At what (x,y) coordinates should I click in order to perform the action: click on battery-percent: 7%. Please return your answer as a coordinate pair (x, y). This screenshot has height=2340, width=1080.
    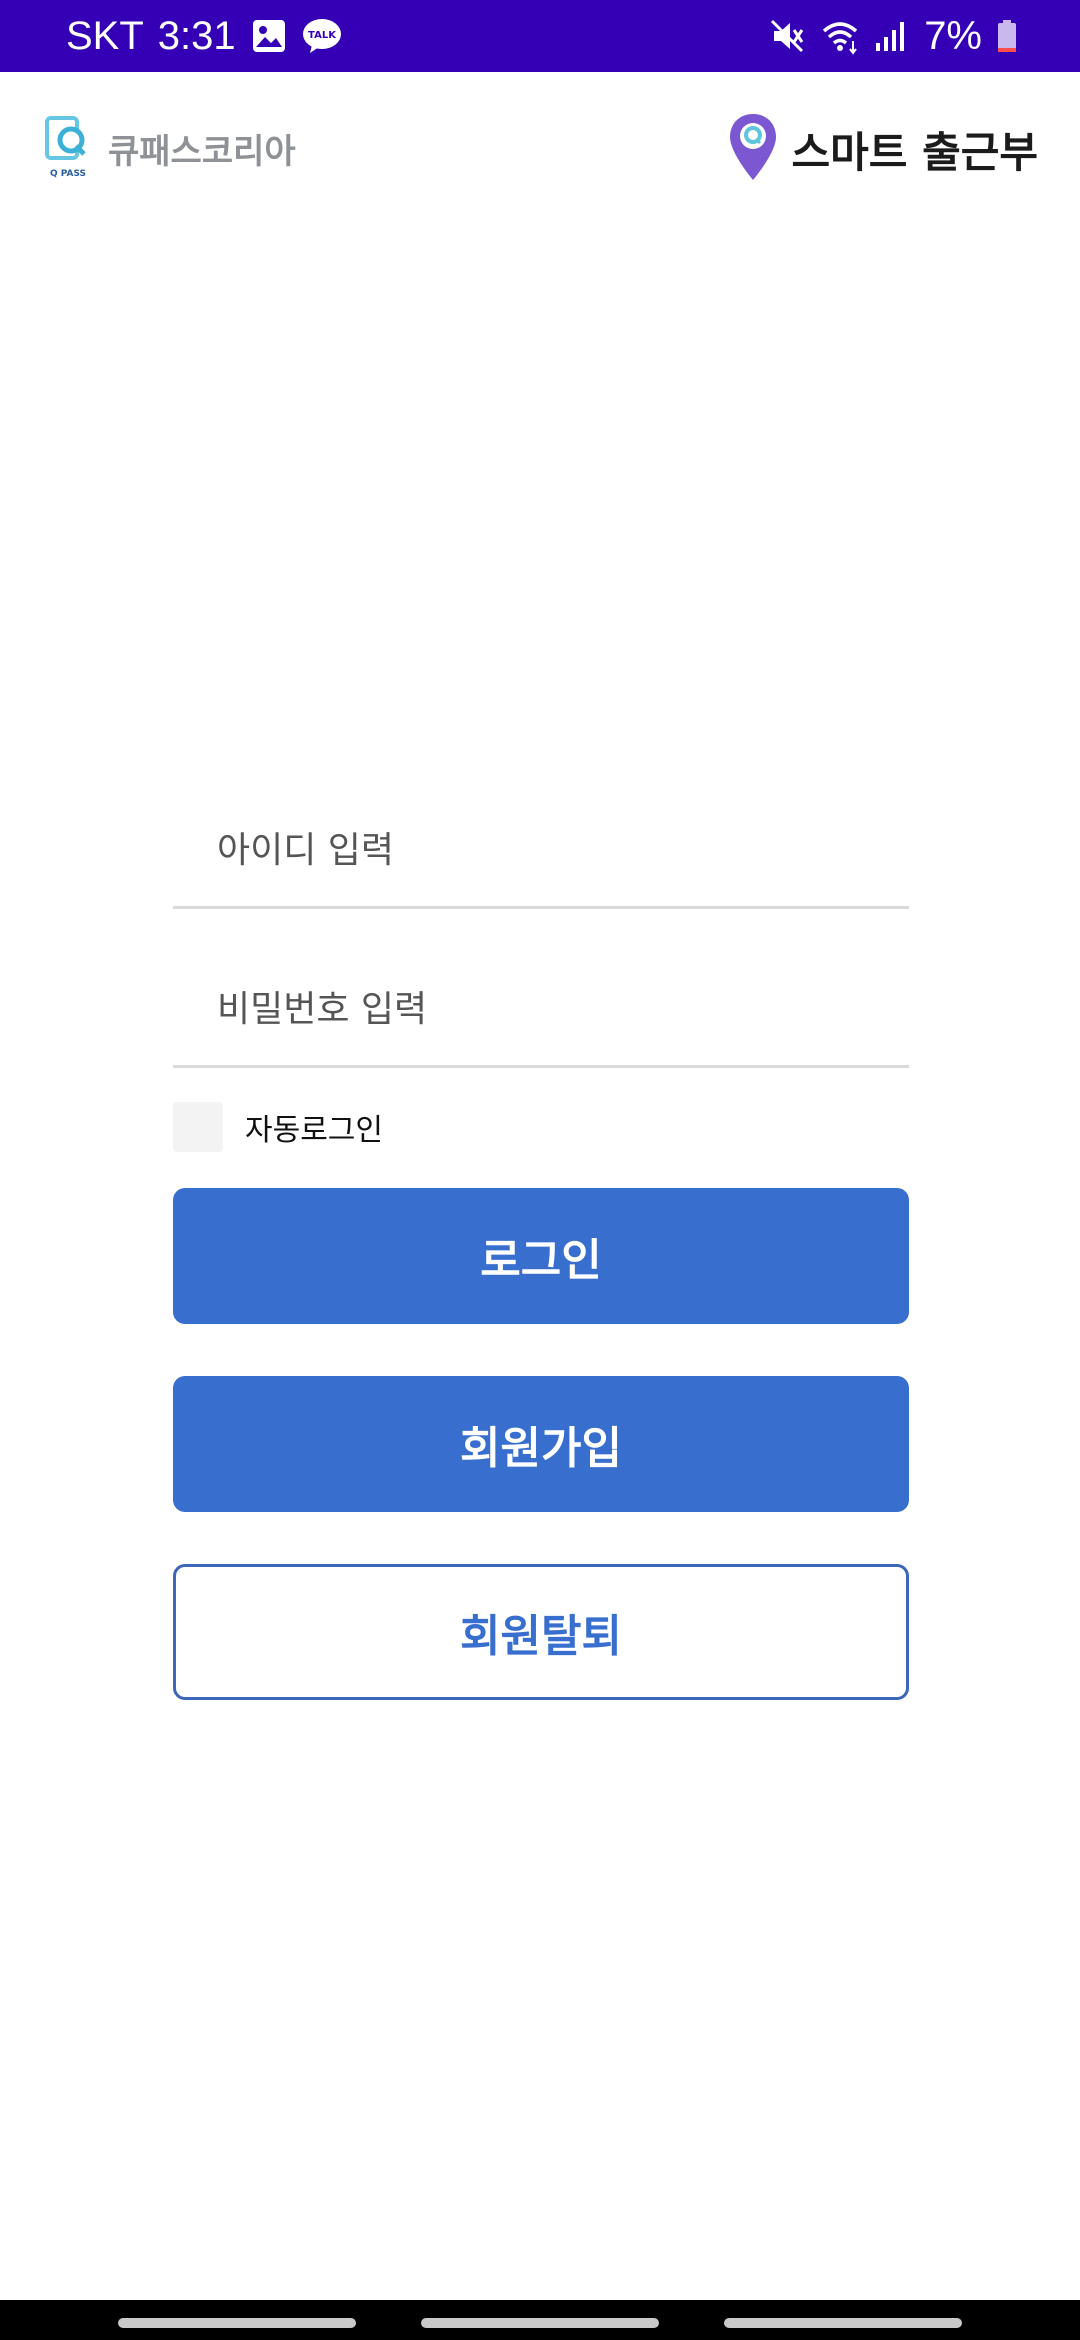
    Looking at the image, I should click on (953, 35).